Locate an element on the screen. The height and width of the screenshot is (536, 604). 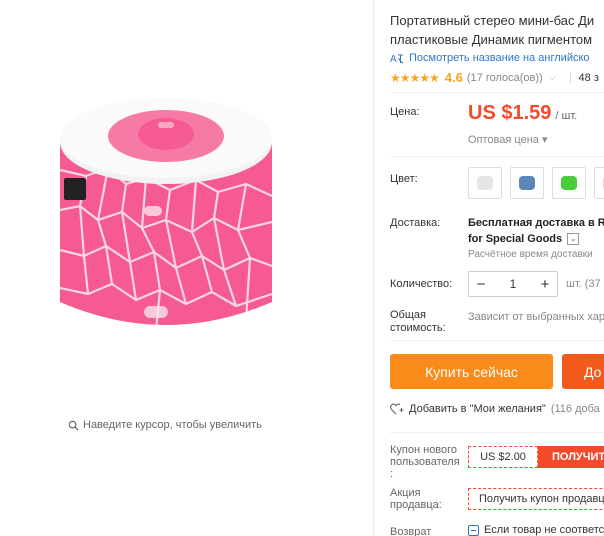
magnifier-icon is located at coordinates (73, 425).